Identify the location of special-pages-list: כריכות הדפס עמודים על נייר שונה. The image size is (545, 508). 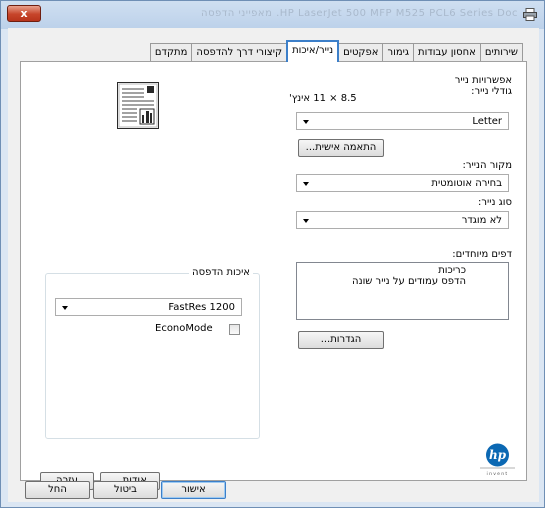
(402, 291).